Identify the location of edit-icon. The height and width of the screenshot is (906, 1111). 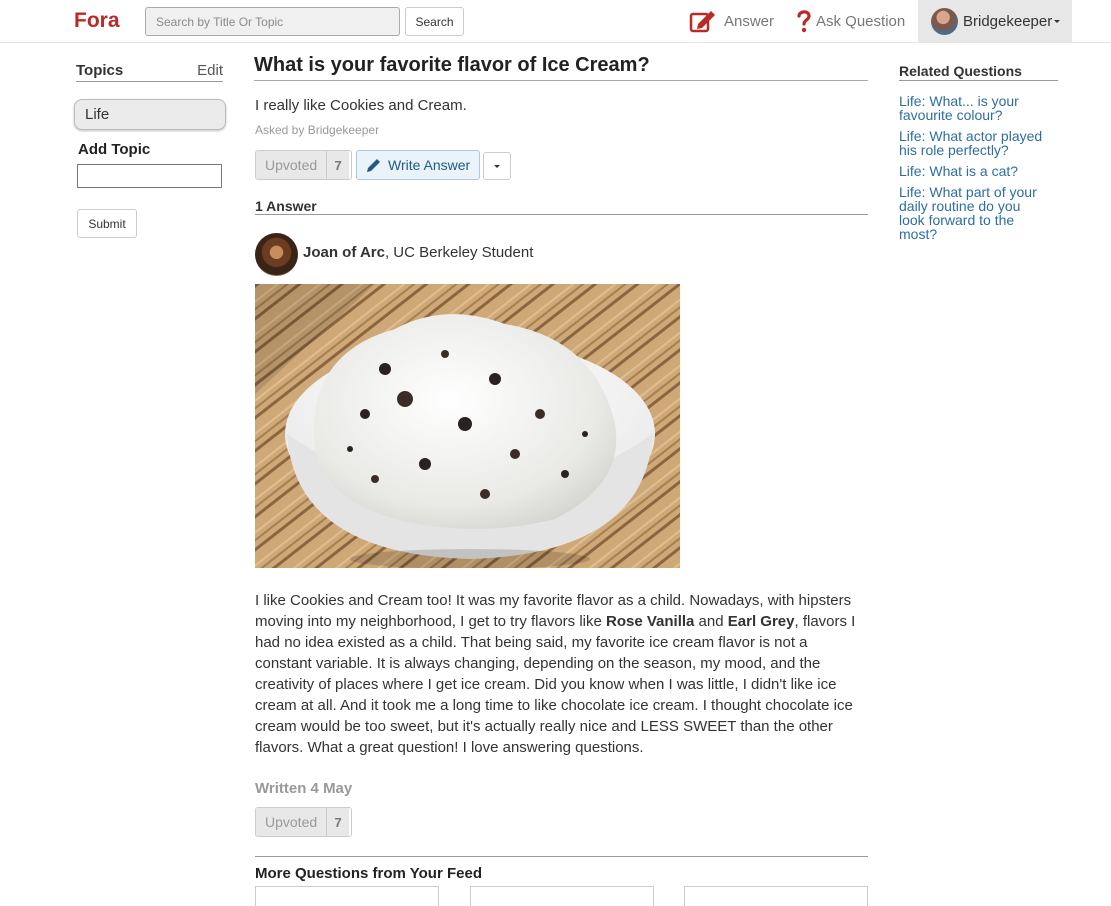
(702, 22).